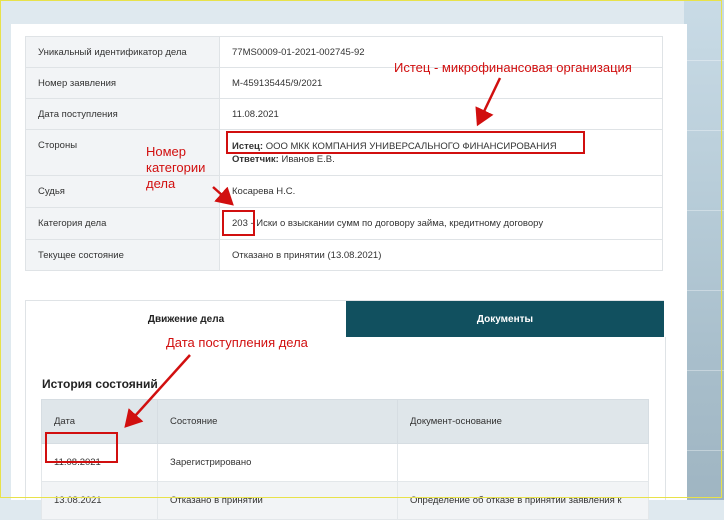 This screenshot has width=724, height=520. I want to click on history-header: Дата Состояние Документ-основание, so click(345, 421).